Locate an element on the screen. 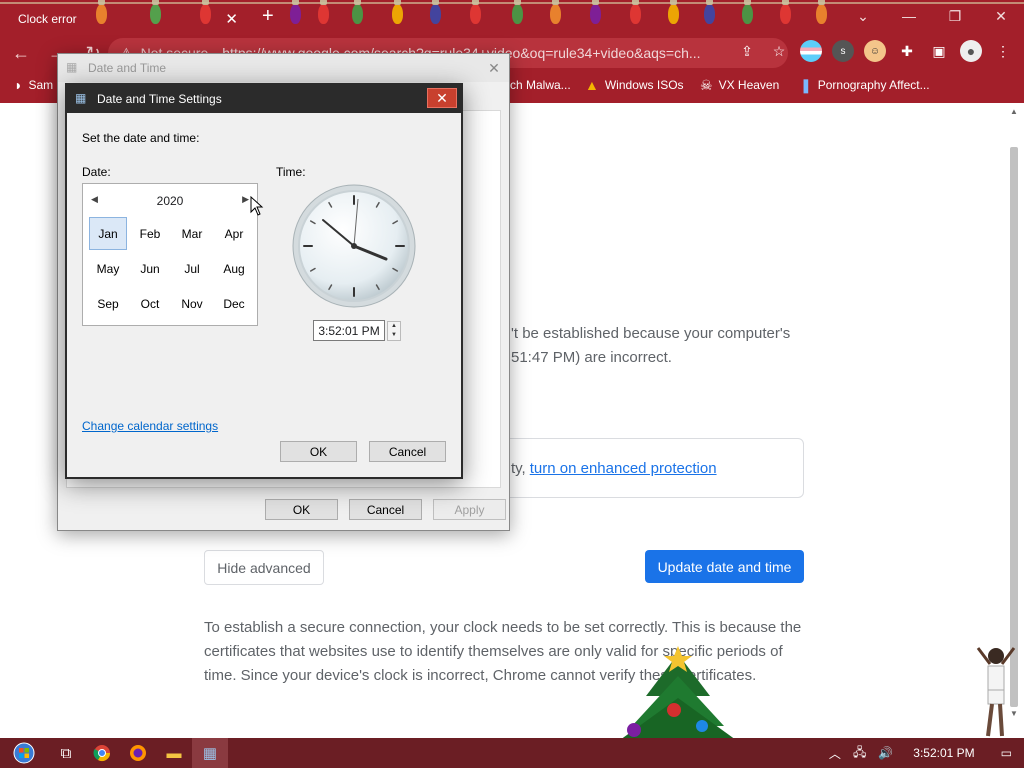  instruction-label: Set the date and time: is located at coordinates (141, 138).